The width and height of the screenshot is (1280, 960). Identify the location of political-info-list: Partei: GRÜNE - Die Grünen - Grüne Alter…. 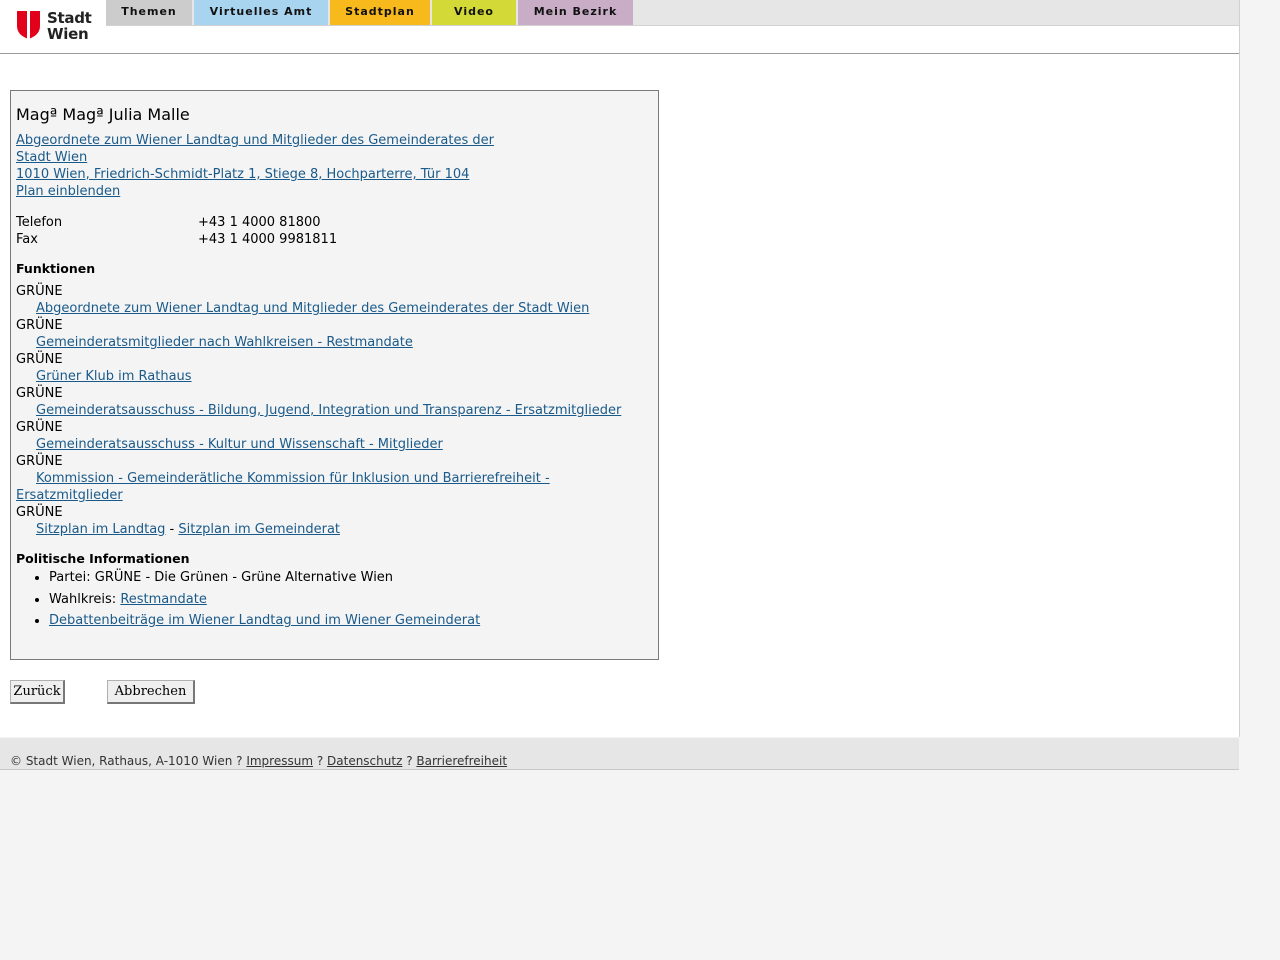
(248, 601).